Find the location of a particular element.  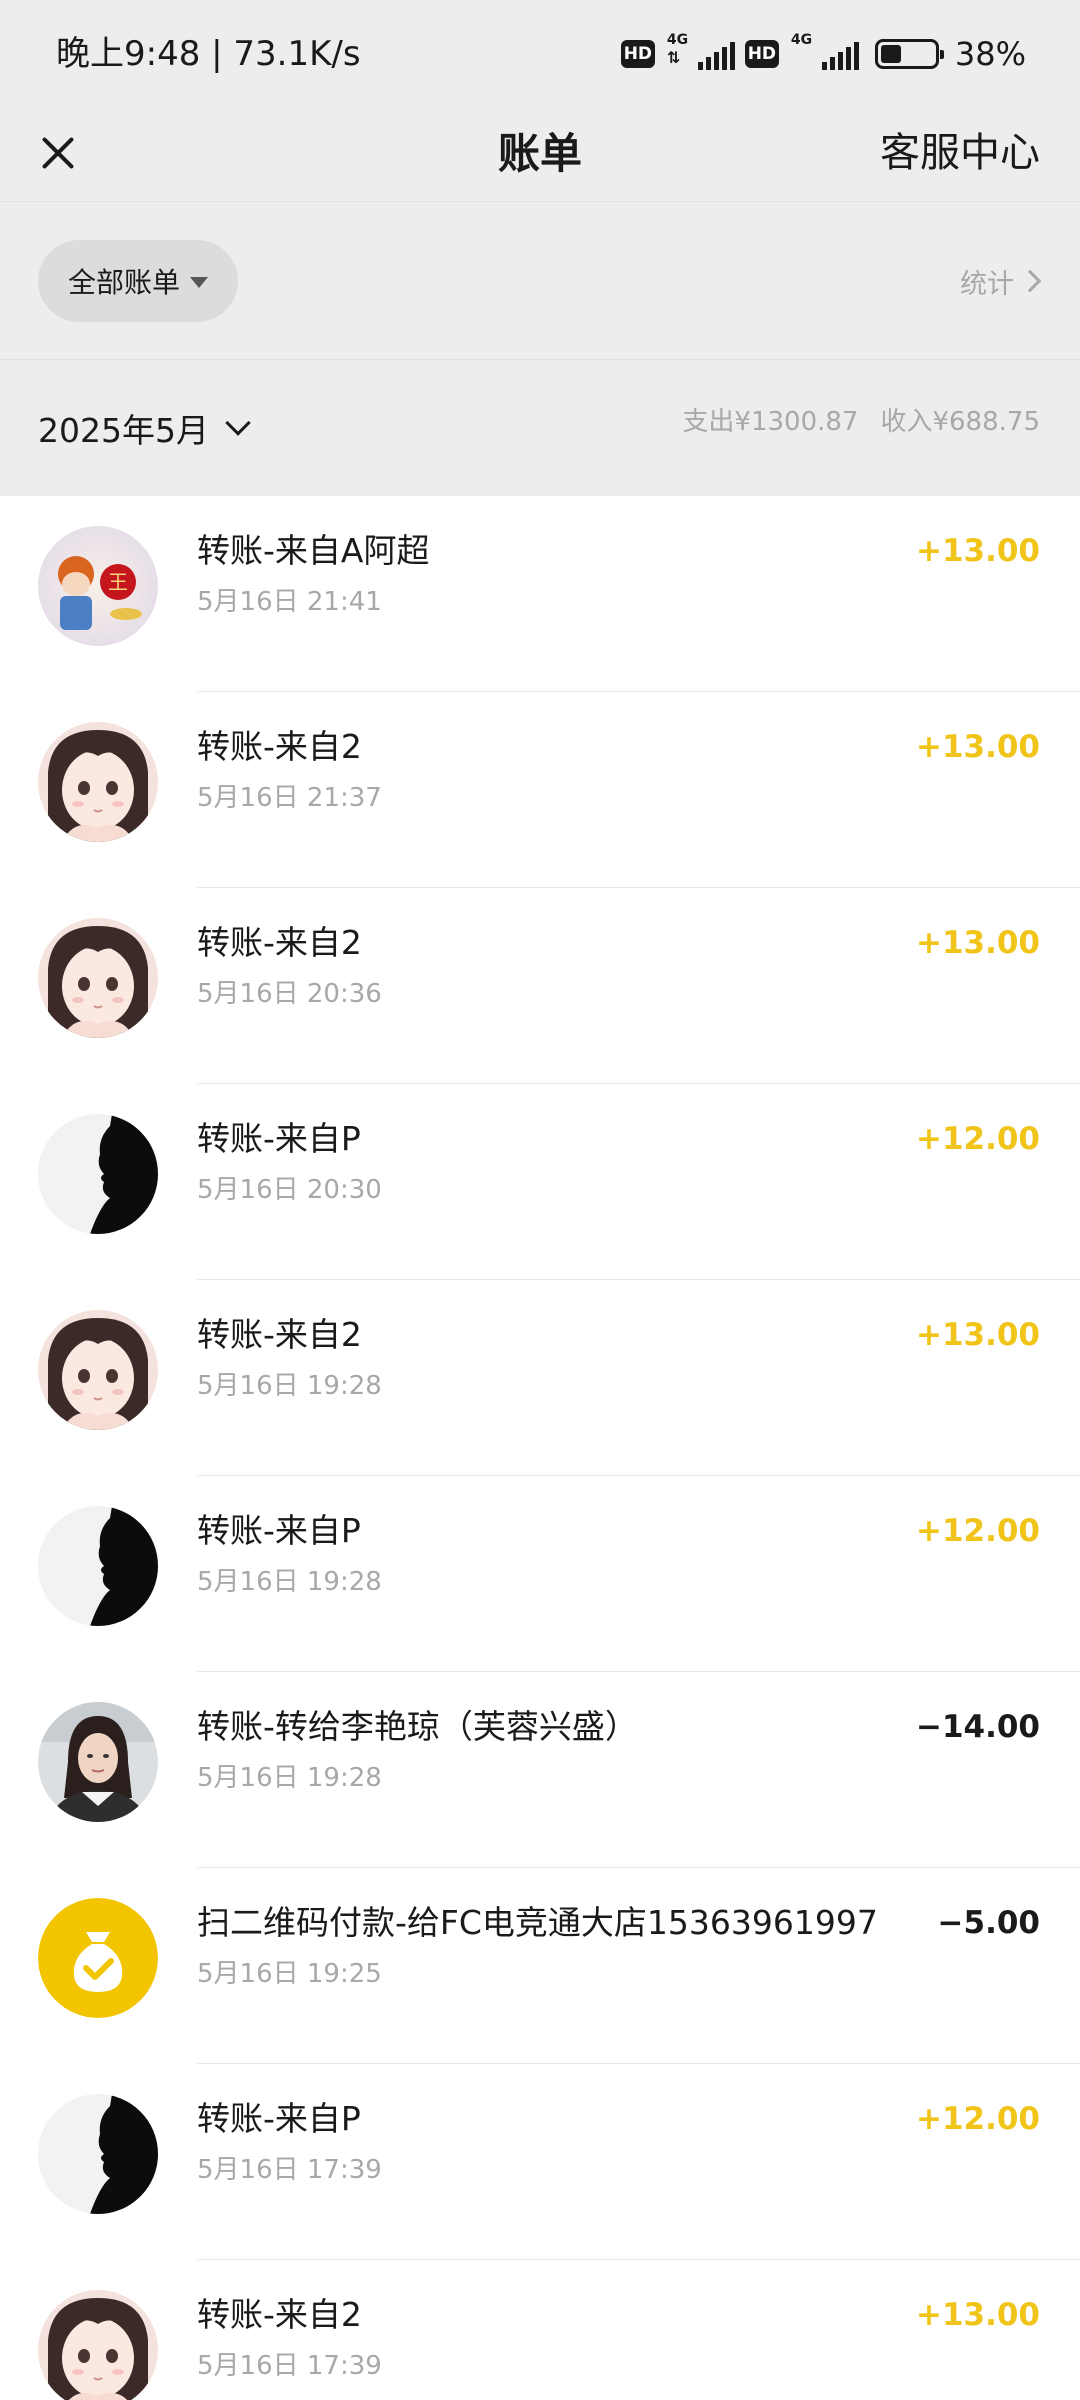

transaction-time: 5月16日 20:30 is located at coordinates (289, 1190).